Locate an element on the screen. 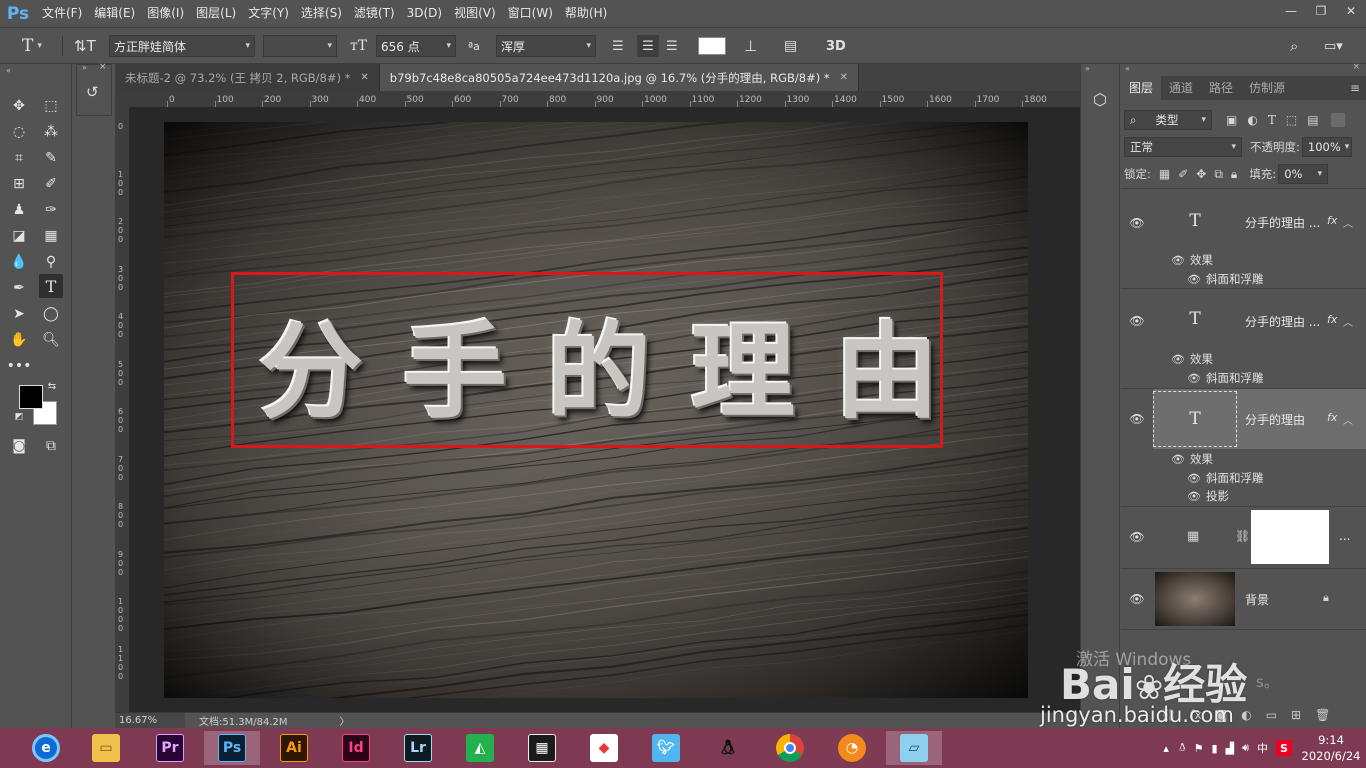  menu-file: 文件(F) is located at coordinates (62, 13).